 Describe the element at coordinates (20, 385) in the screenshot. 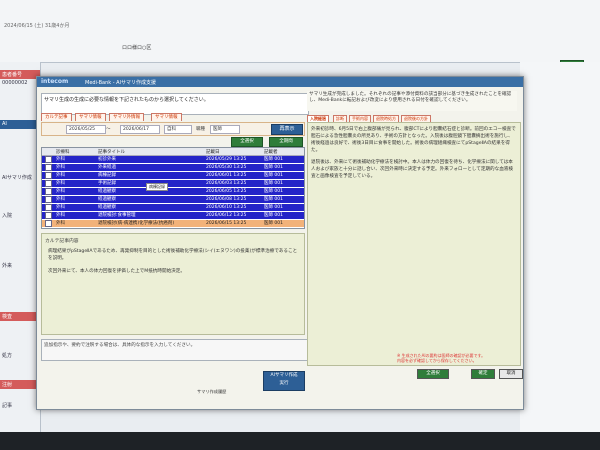

I see `sidebar-item: 注射` at that location.